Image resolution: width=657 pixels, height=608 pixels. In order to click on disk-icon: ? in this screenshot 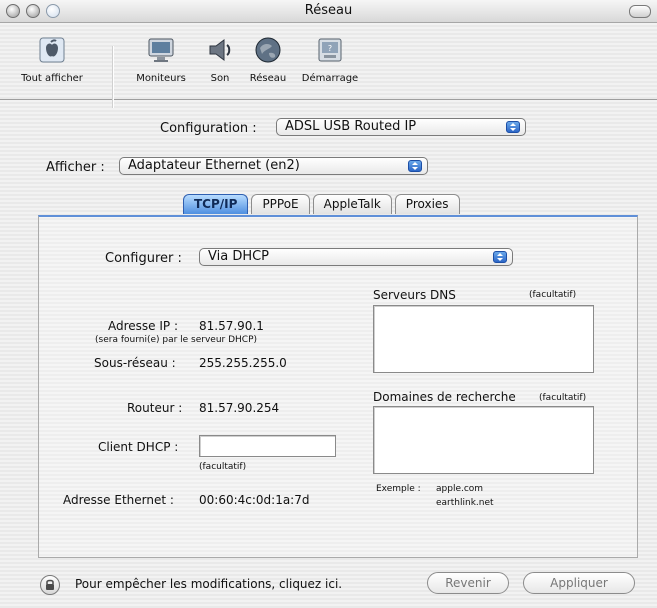, I will do `click(330, 50)`.